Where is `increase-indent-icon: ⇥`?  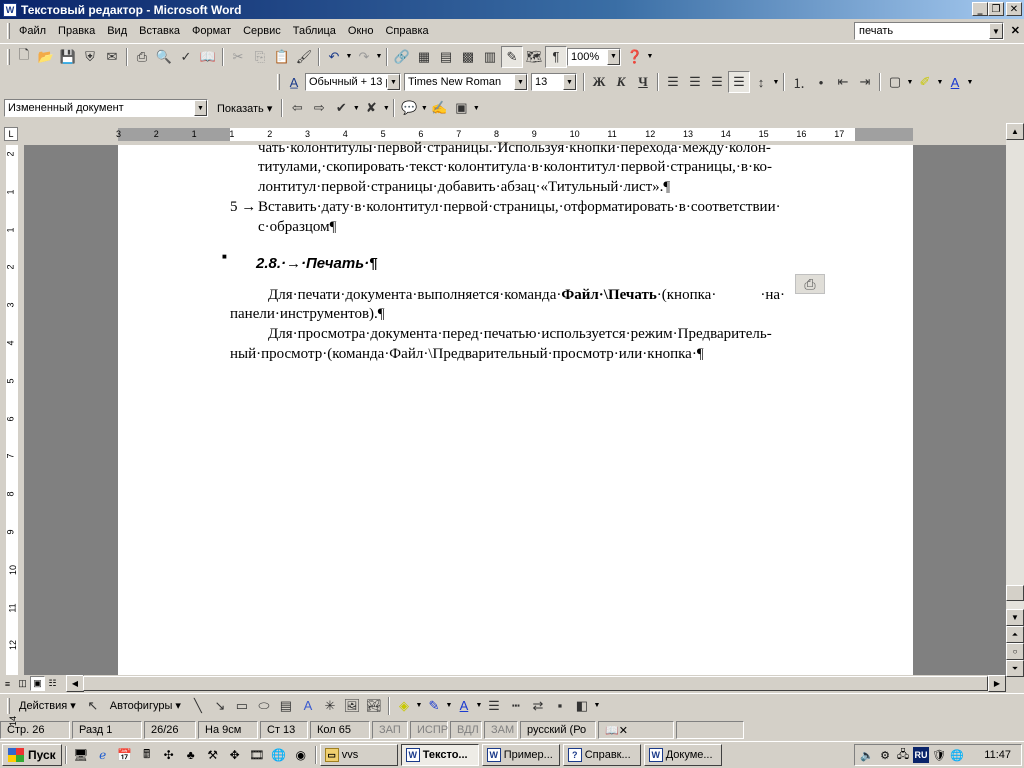 increase-indent-icon: ⇥ is located at coordinates (865, 82).